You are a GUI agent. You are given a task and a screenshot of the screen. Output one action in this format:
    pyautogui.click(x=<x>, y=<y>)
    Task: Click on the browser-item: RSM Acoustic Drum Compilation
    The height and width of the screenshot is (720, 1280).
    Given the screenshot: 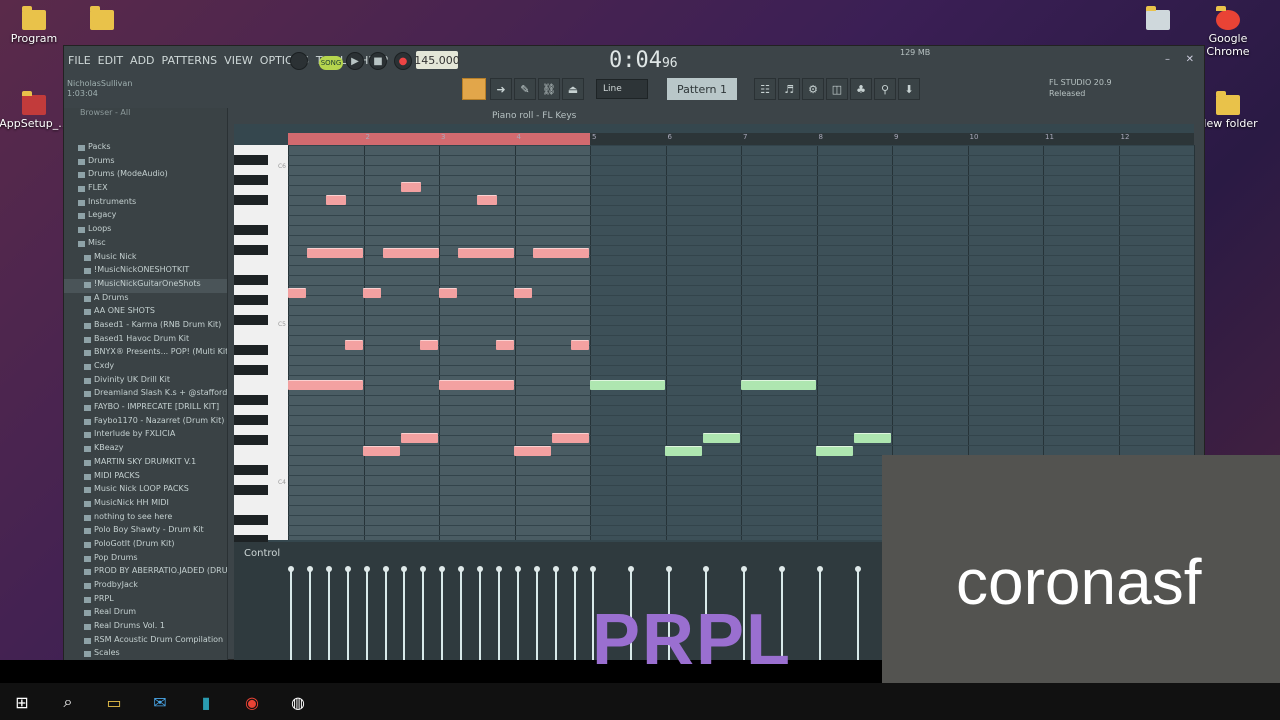 What is the action you would take?
    pyautogui.click(x=145, y=642)
    